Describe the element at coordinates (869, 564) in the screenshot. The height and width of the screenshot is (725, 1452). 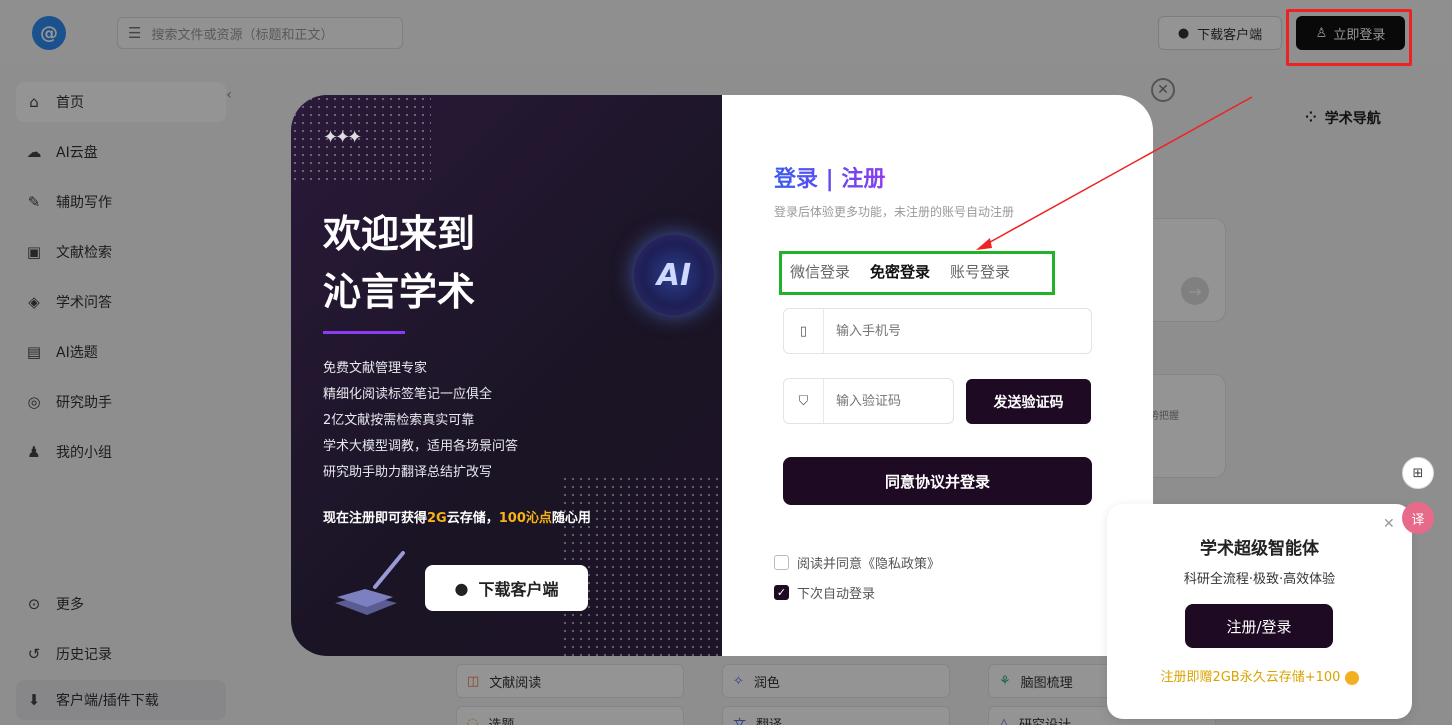
I see `privacy-label: 阅读并同意《隐私政策》` at that location.